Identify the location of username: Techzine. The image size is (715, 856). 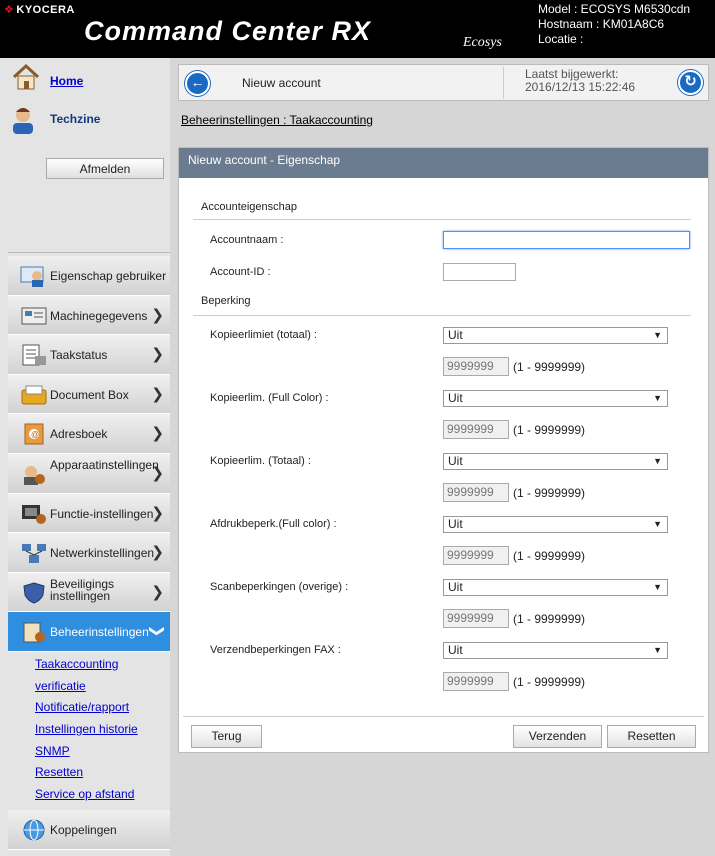
(75, 119).